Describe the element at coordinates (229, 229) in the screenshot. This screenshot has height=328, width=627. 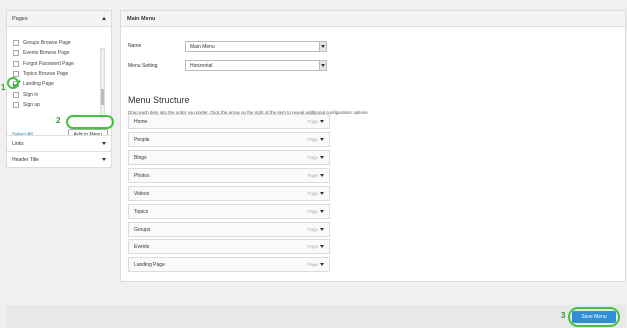
I see `menu-item: Groups Page` at that location.